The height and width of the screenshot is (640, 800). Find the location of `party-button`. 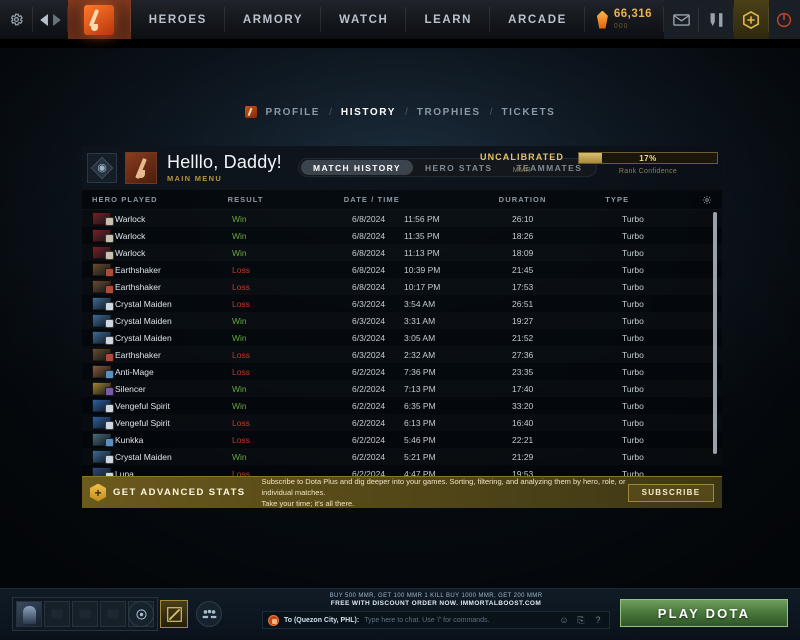

party-button is located at coordinates (209, 614).